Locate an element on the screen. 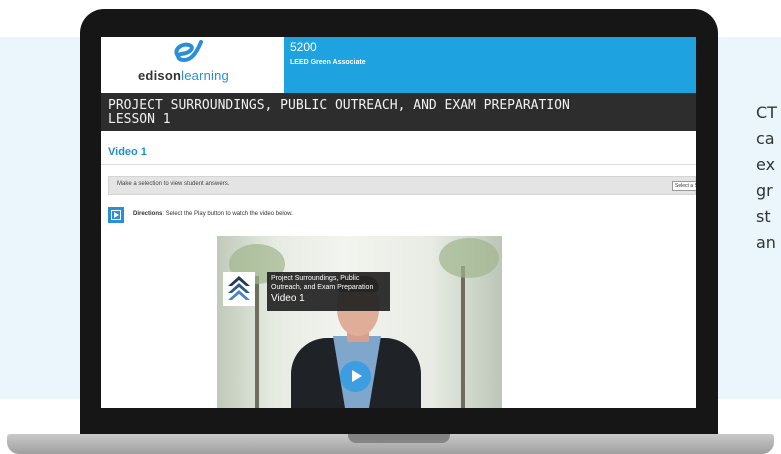 Image resolution: width=781 pixels, height=454 pixels. video-number: Video 1 is located at coordinates (288, 298).